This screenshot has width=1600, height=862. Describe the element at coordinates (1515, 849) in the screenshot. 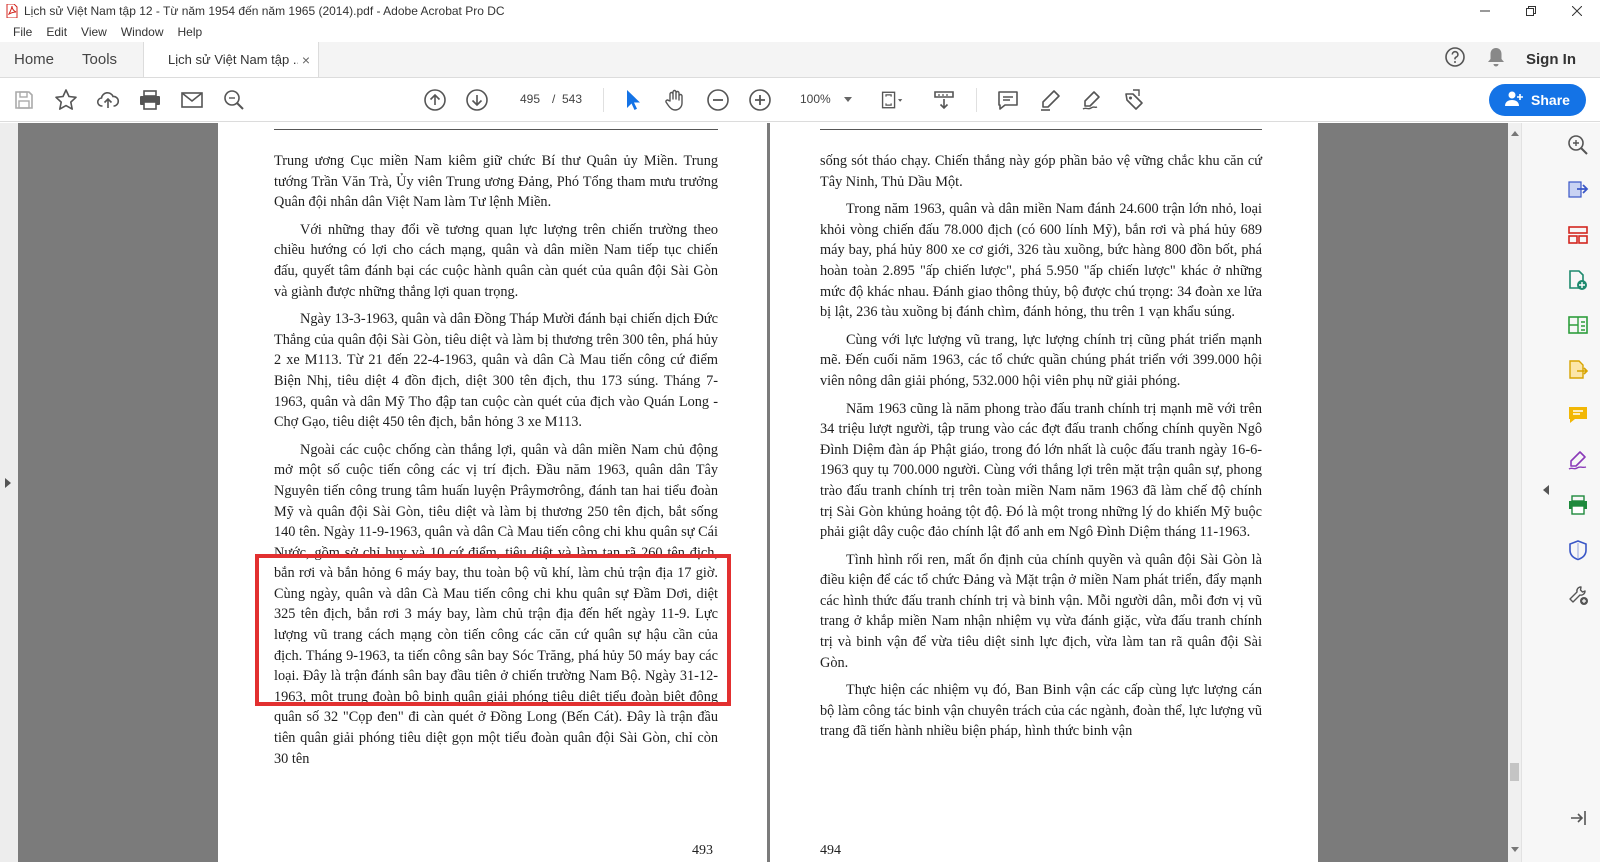

I see `scroll-down-icon` at that location.